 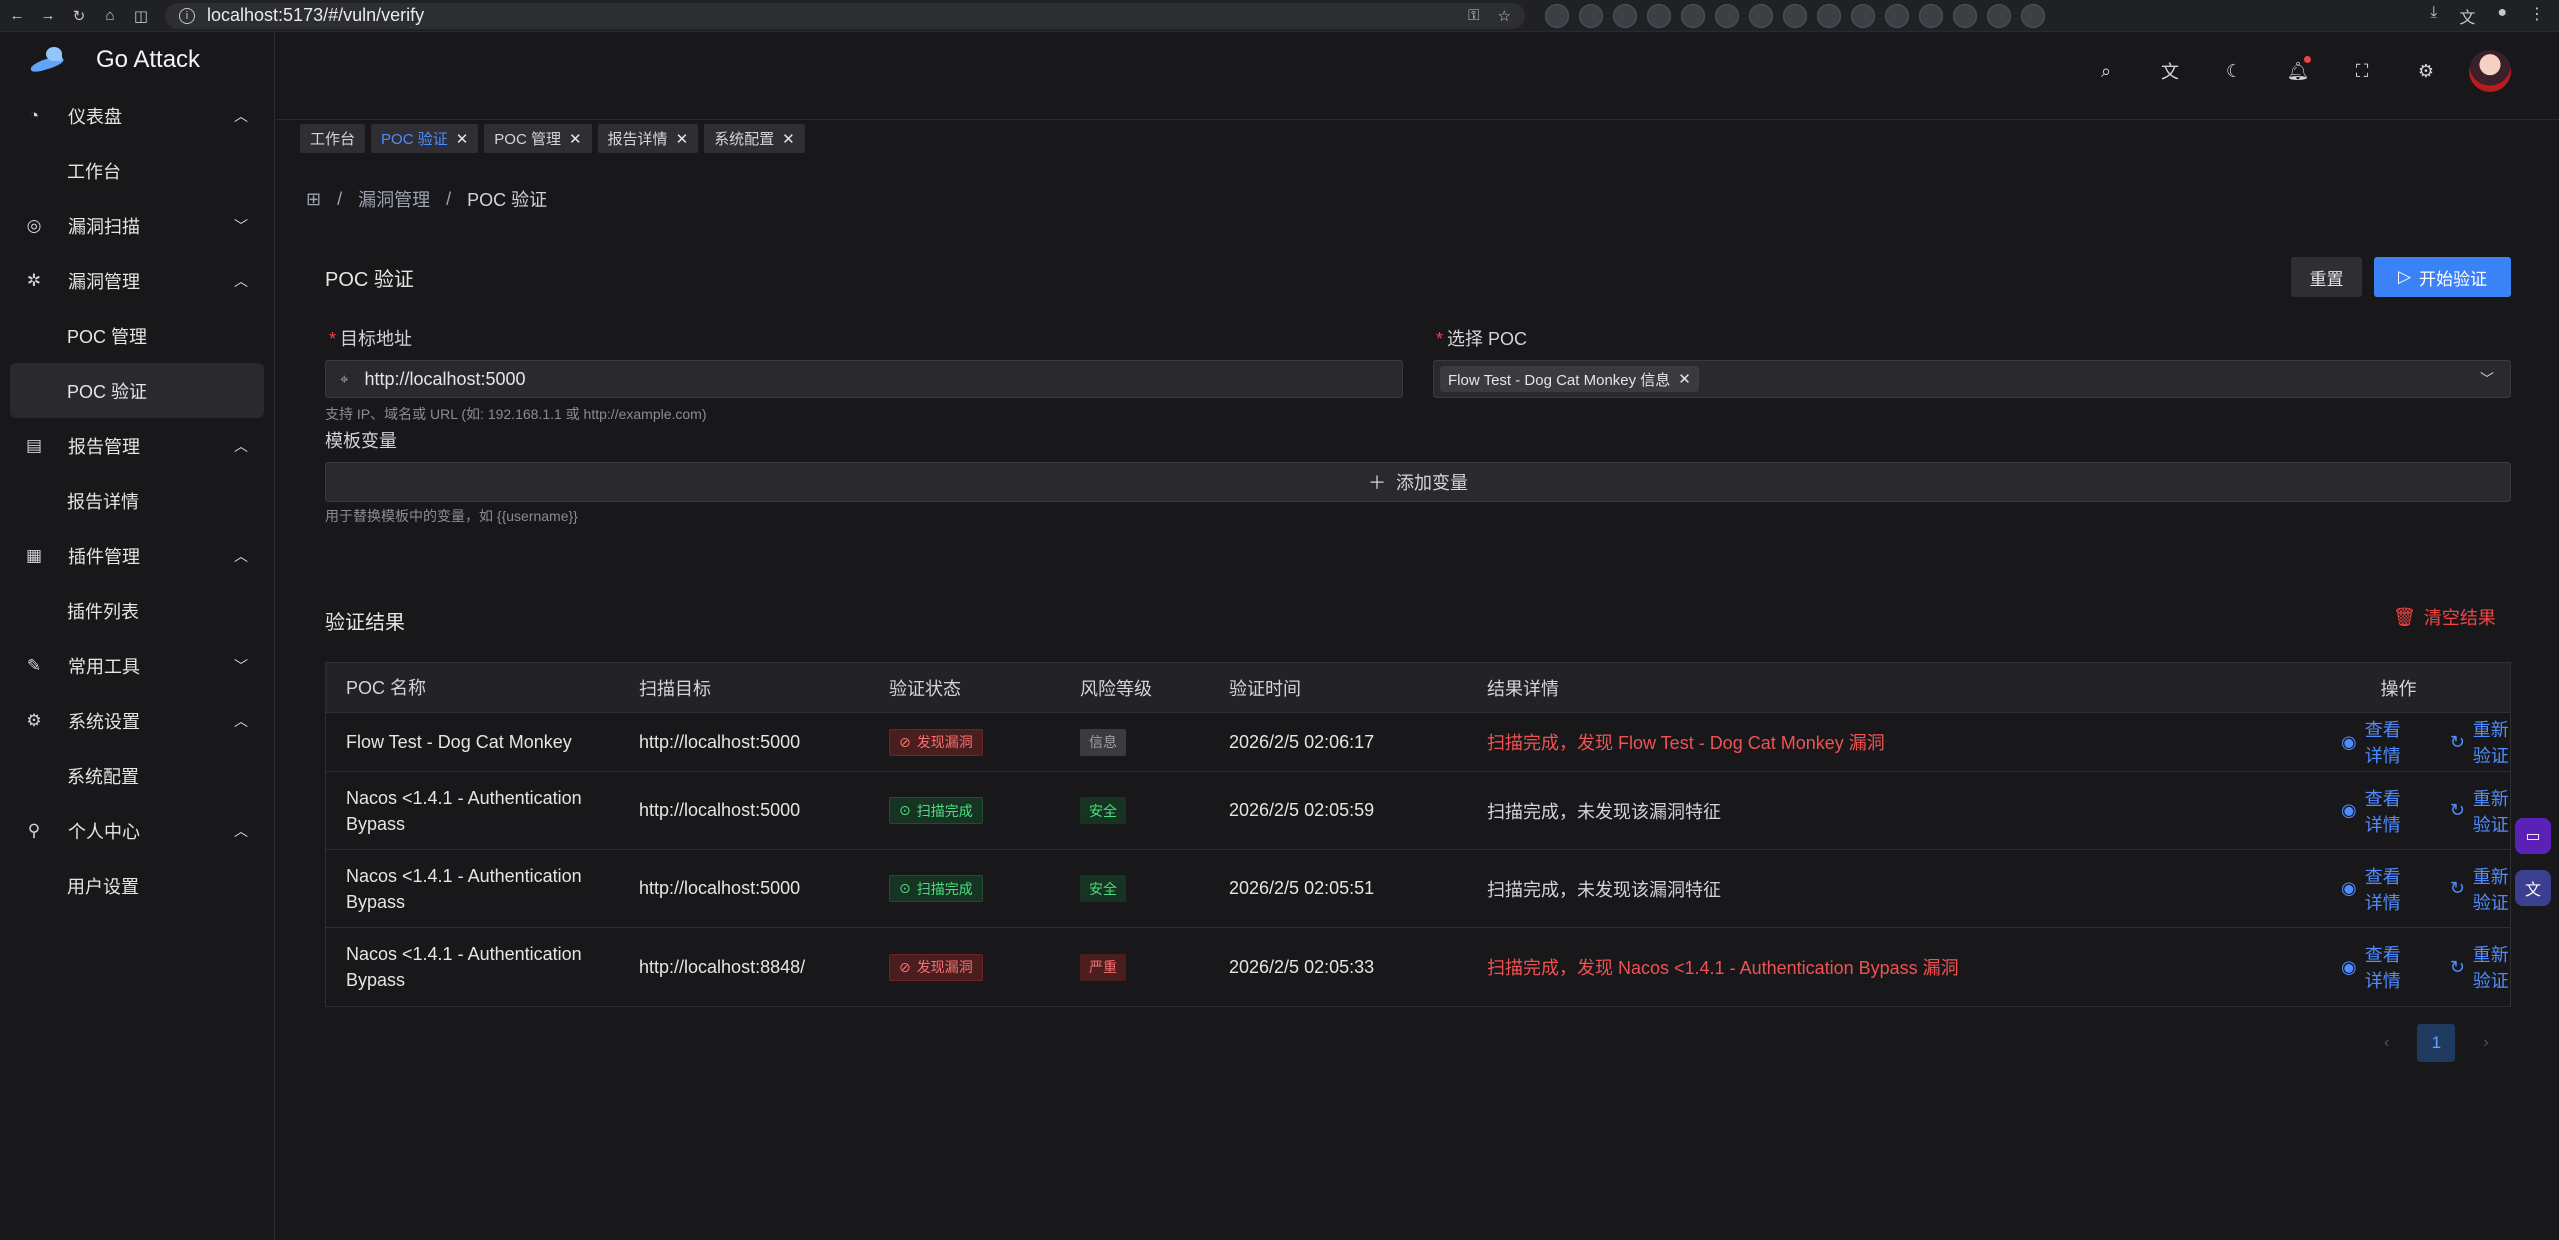 I want to click on sidebar-group-report: ▤ 报告管理 ︿, so click(x=137, y=445).